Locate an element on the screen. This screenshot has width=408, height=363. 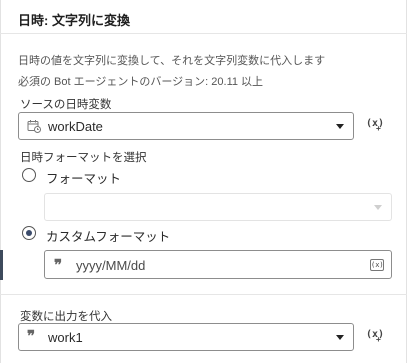
format-select-disabled is located at coordinates (218, 207).